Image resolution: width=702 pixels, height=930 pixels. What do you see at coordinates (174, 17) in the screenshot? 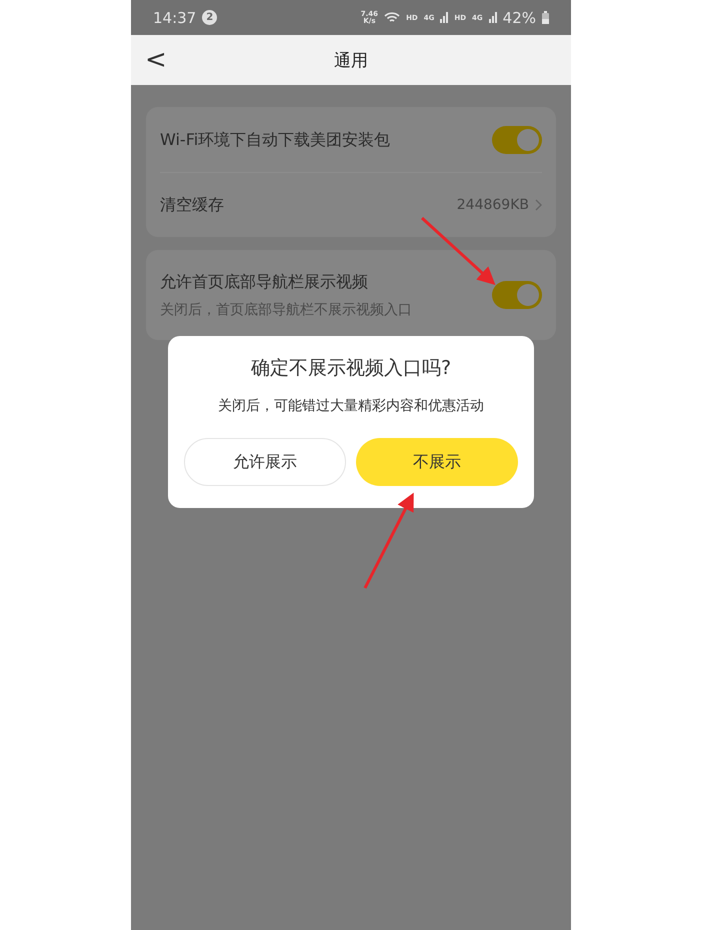
I see `status-time: 14:37` at bounding box center [174, 17].